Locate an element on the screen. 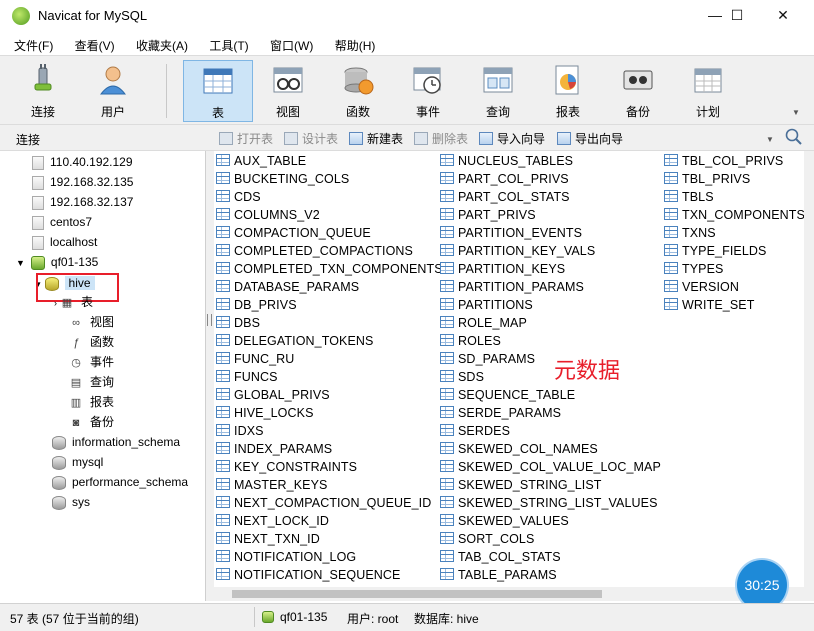 The image size is (814, 631). table-item: PART_PRIVS is located at coordinates (550, 215).